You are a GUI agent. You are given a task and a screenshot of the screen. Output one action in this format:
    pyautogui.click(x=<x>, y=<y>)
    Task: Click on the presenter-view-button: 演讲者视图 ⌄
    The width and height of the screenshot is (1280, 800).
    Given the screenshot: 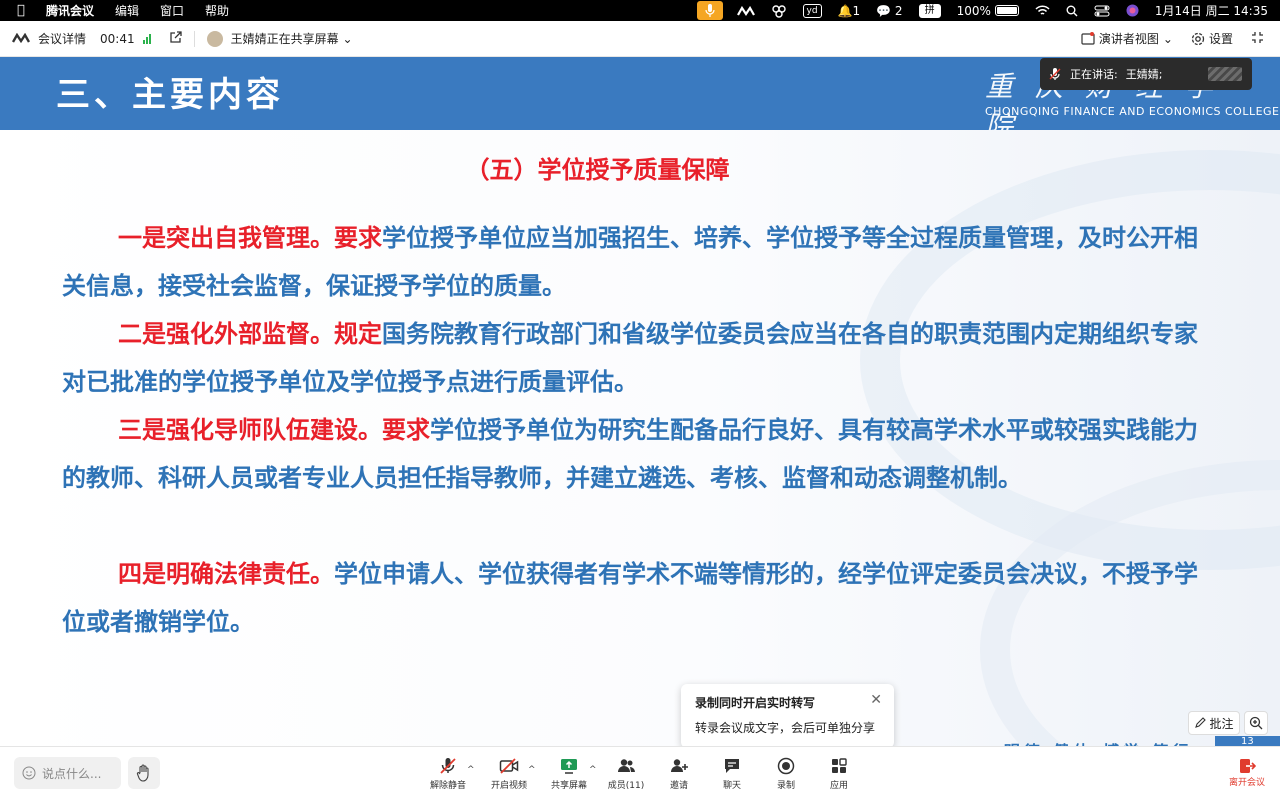 What is the action you would take?
    pyautogui.click(x=1127, y=38)
    